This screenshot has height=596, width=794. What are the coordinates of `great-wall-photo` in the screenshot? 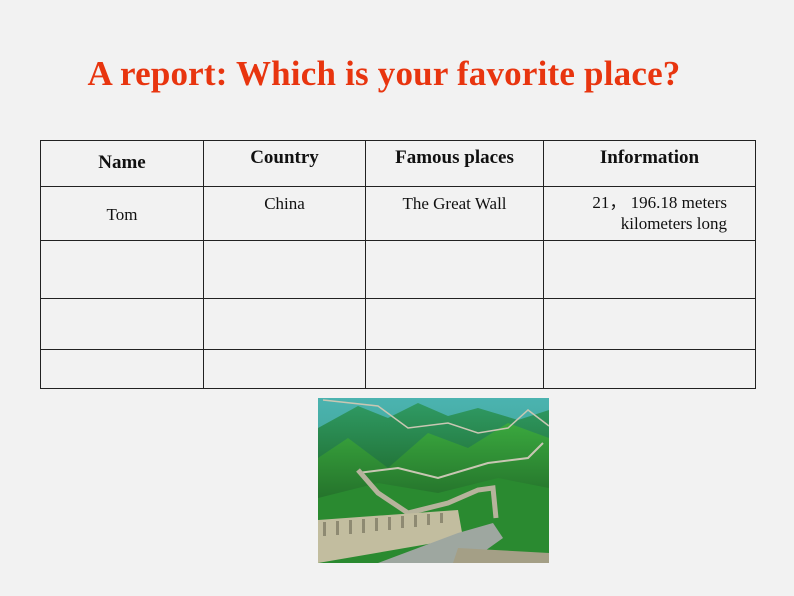 It's located at (433, 480).